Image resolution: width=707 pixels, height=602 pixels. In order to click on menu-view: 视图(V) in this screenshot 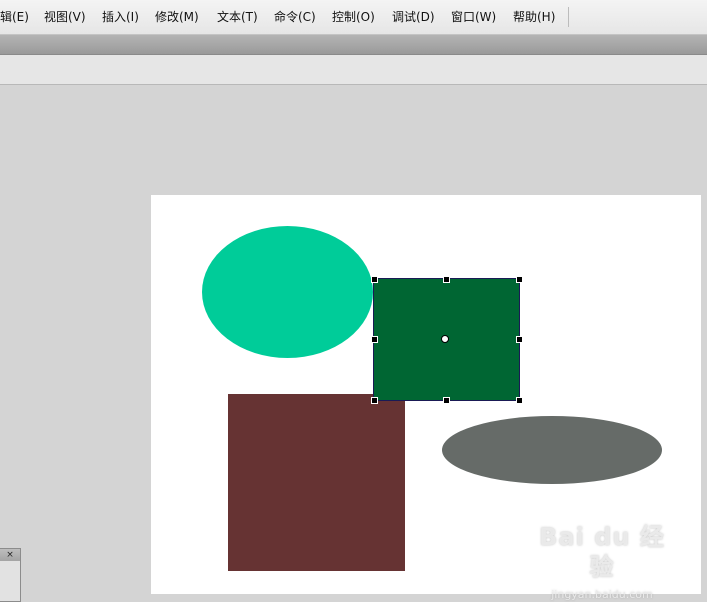, I will do `click(65, 17)`.